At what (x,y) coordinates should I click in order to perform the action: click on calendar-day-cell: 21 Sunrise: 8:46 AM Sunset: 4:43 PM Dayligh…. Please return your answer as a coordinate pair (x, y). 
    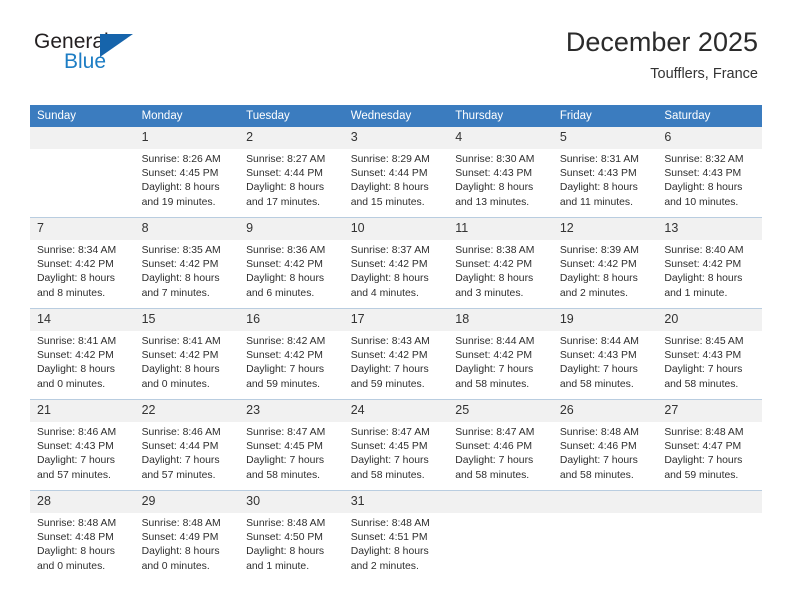
    Looking at the image, I should click on (82, 445).